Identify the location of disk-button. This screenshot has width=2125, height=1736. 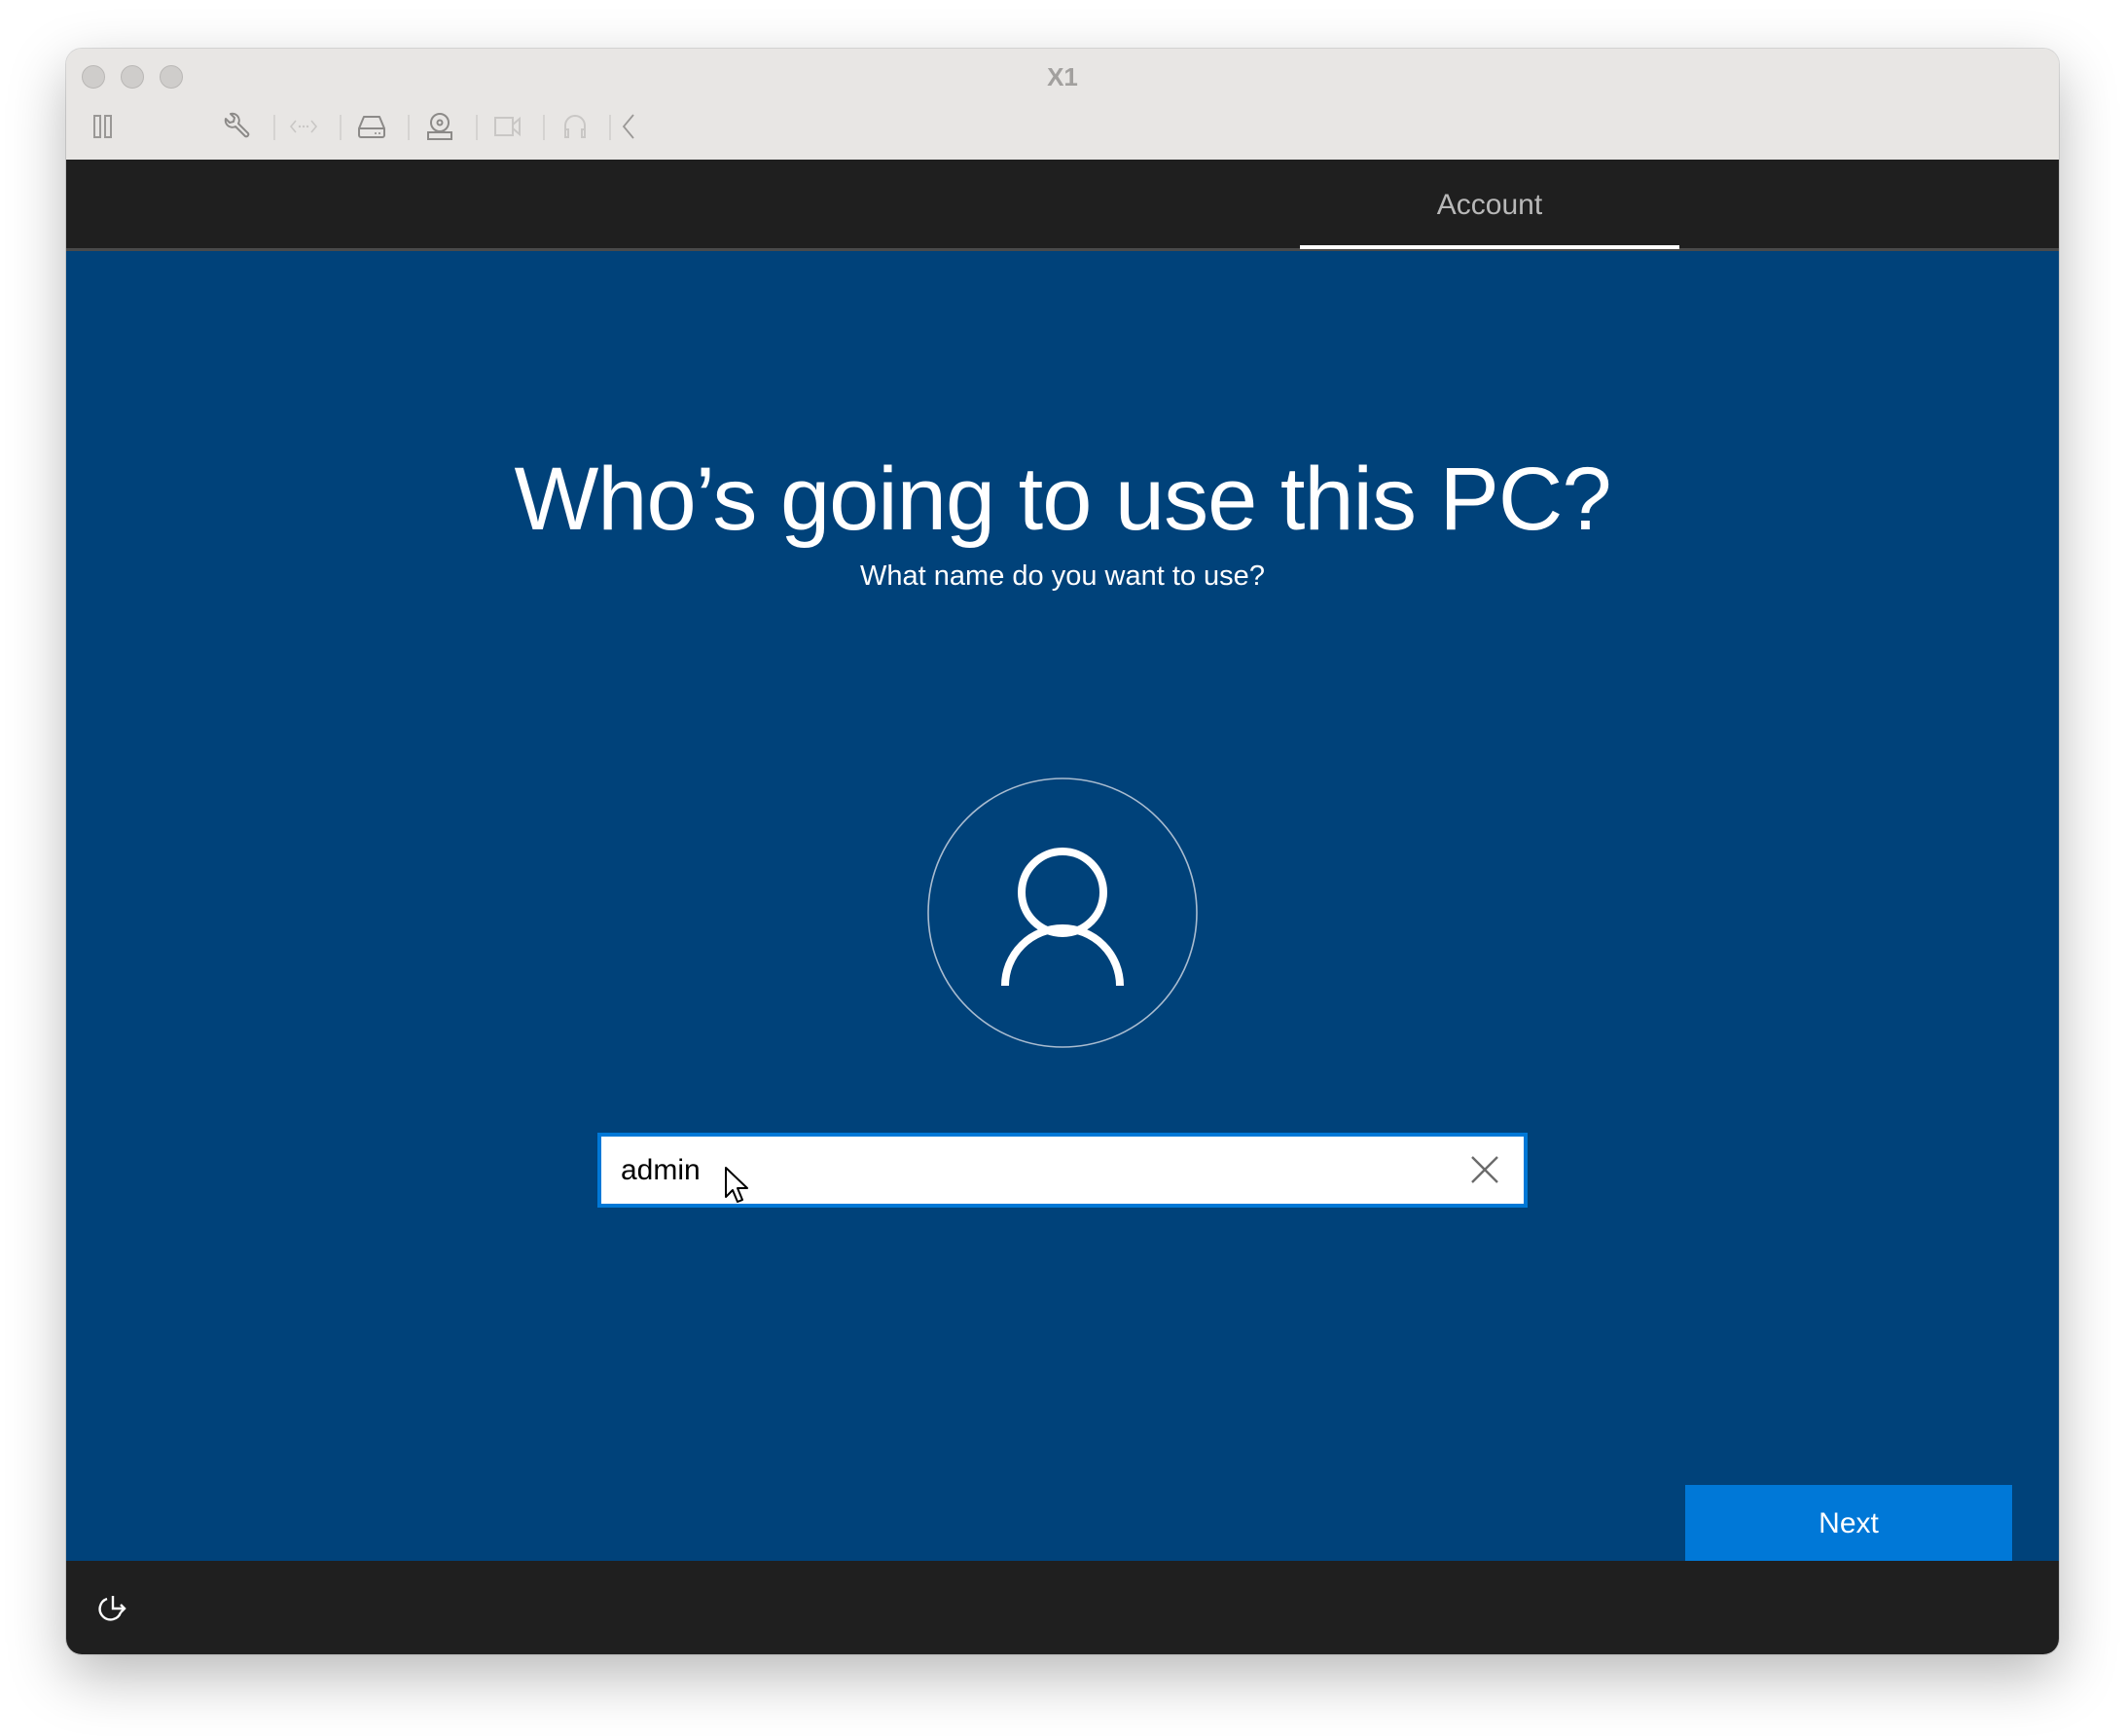
(371, 127).